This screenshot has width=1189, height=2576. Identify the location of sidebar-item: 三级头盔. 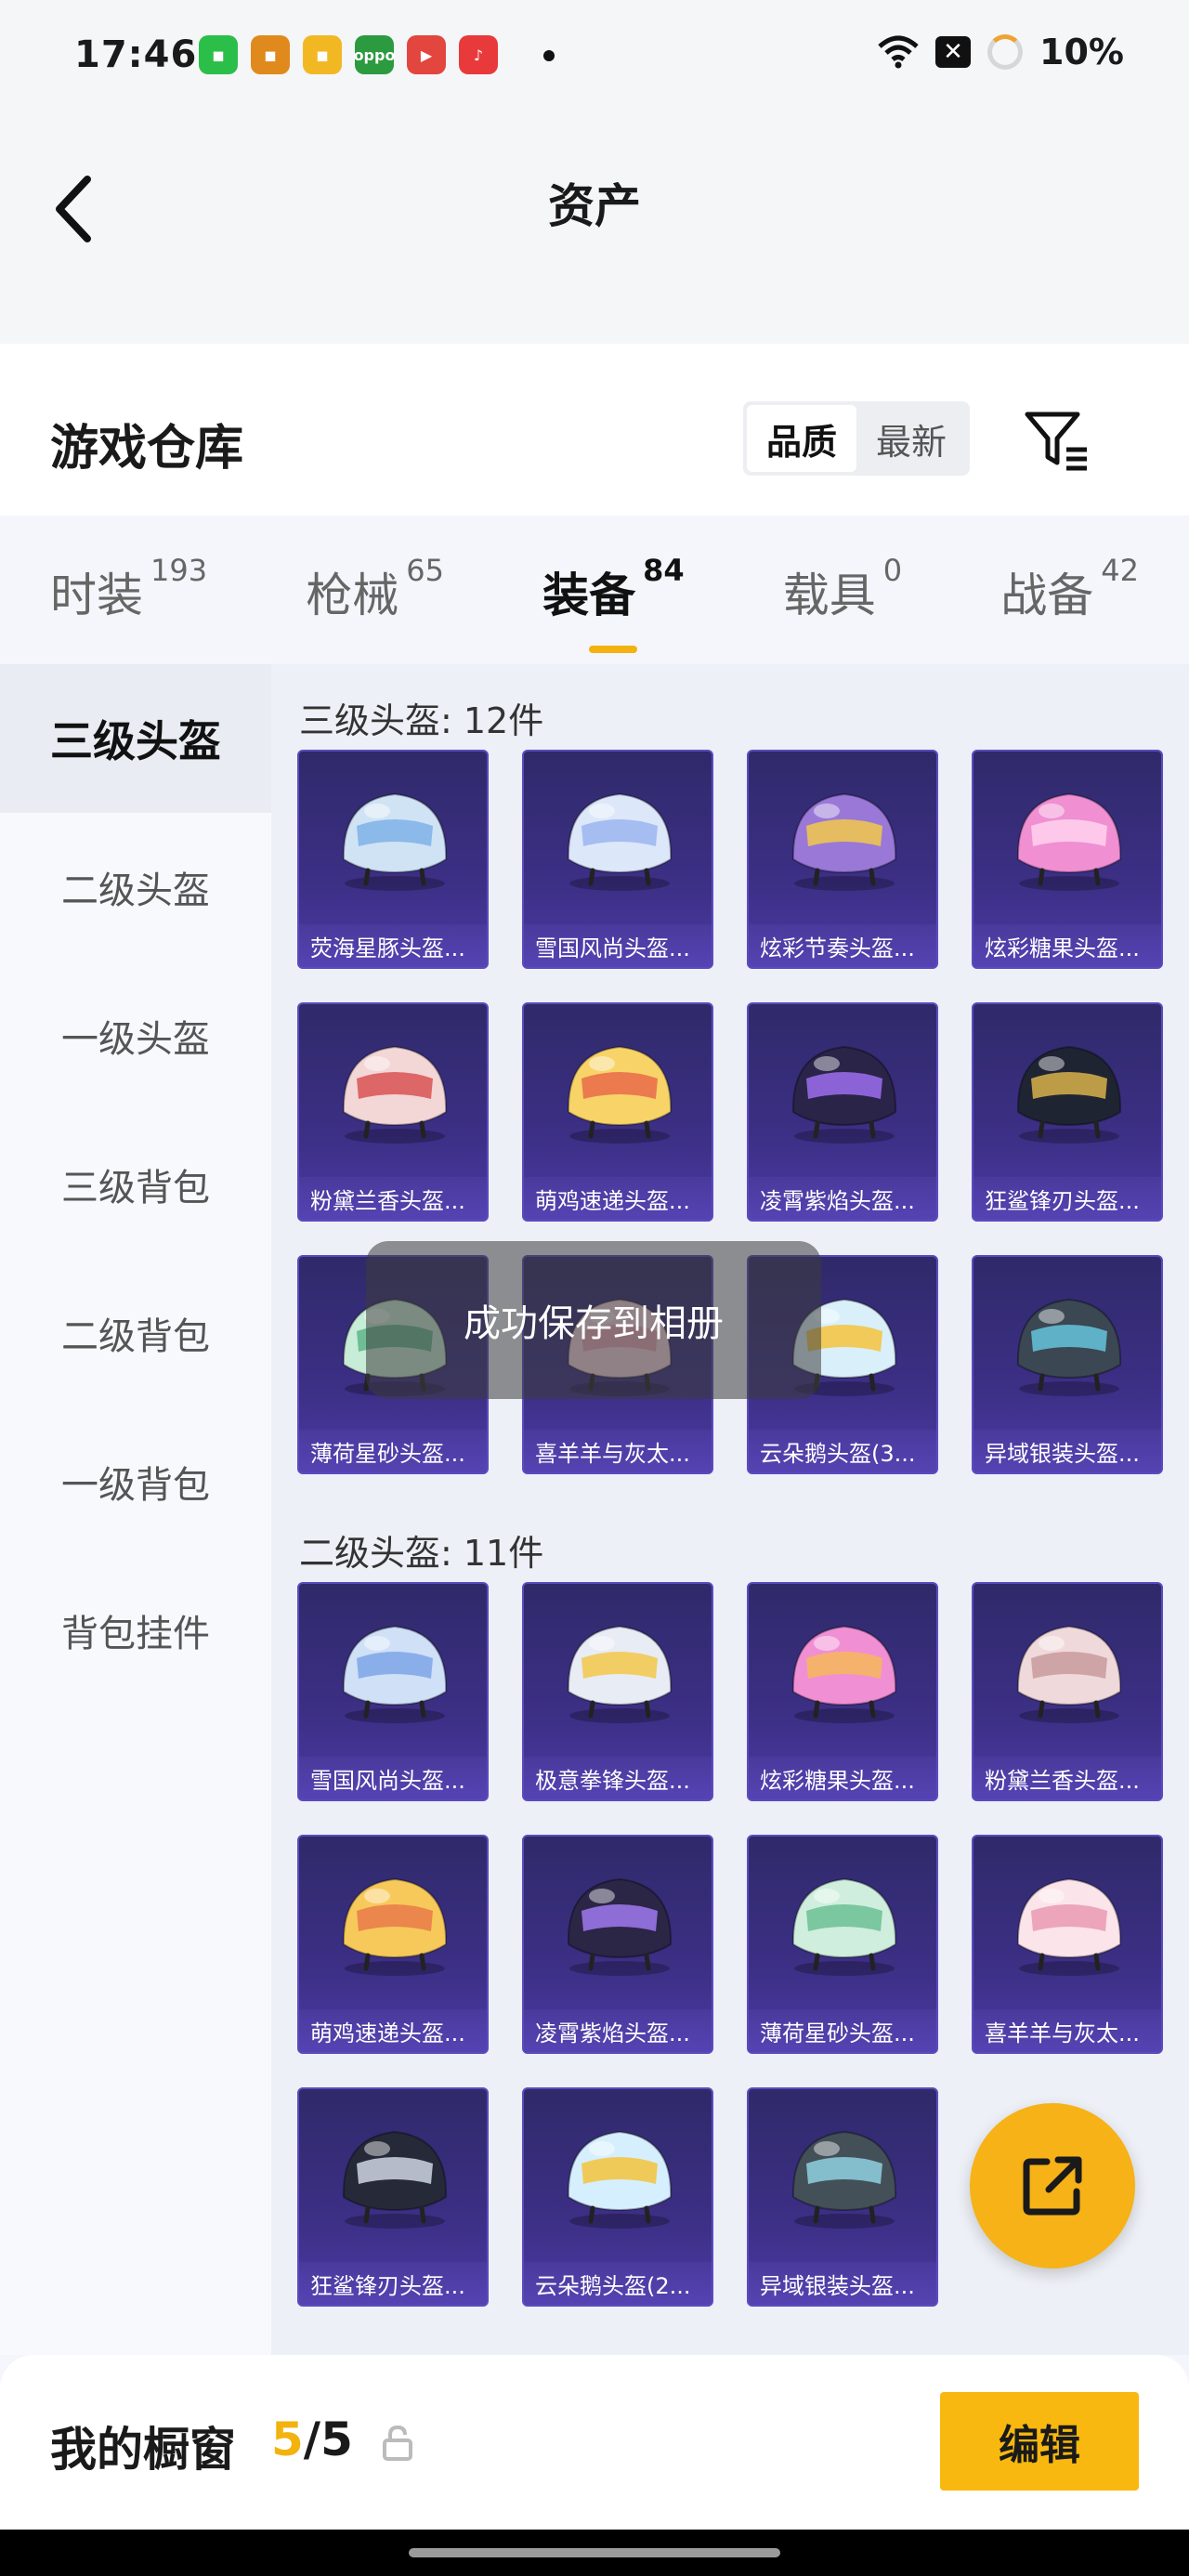
(135, 738).